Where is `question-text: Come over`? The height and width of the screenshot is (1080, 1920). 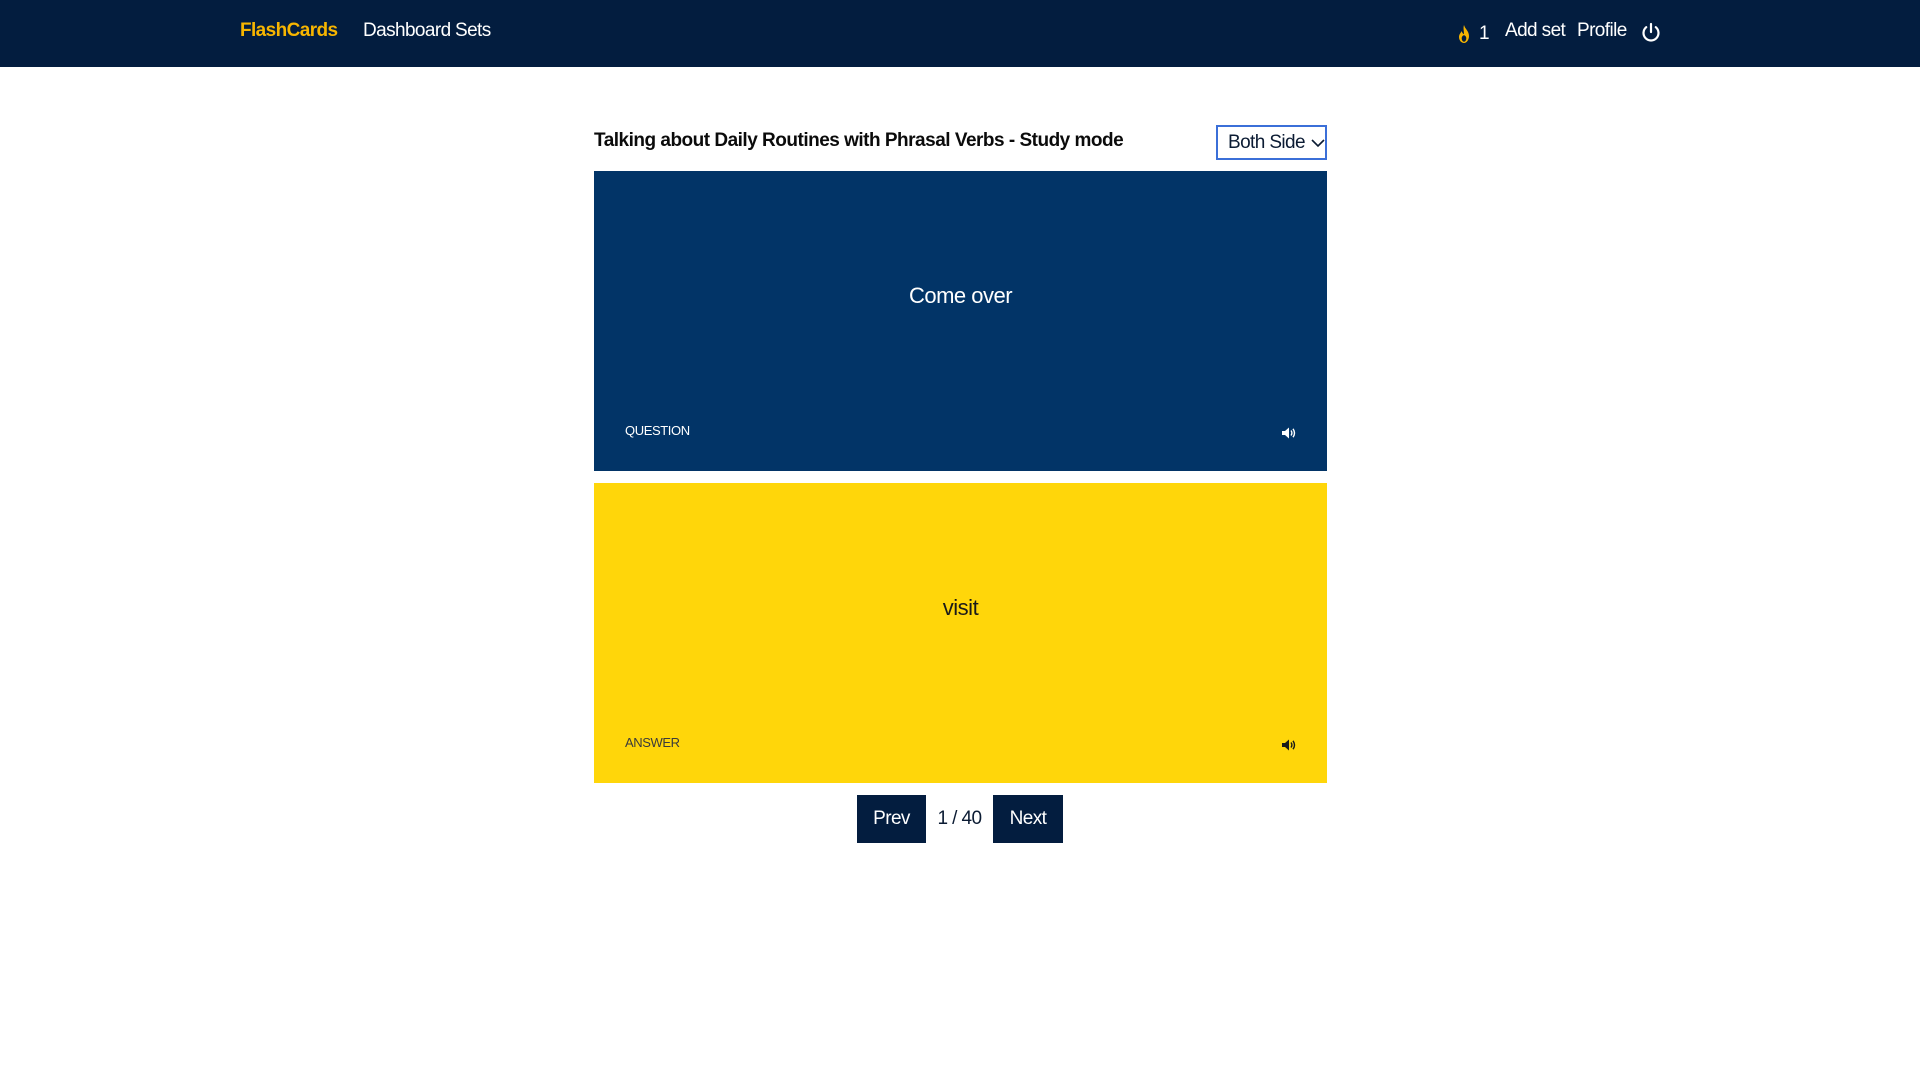 question-text: Come over is located at coordinates (960, 295).